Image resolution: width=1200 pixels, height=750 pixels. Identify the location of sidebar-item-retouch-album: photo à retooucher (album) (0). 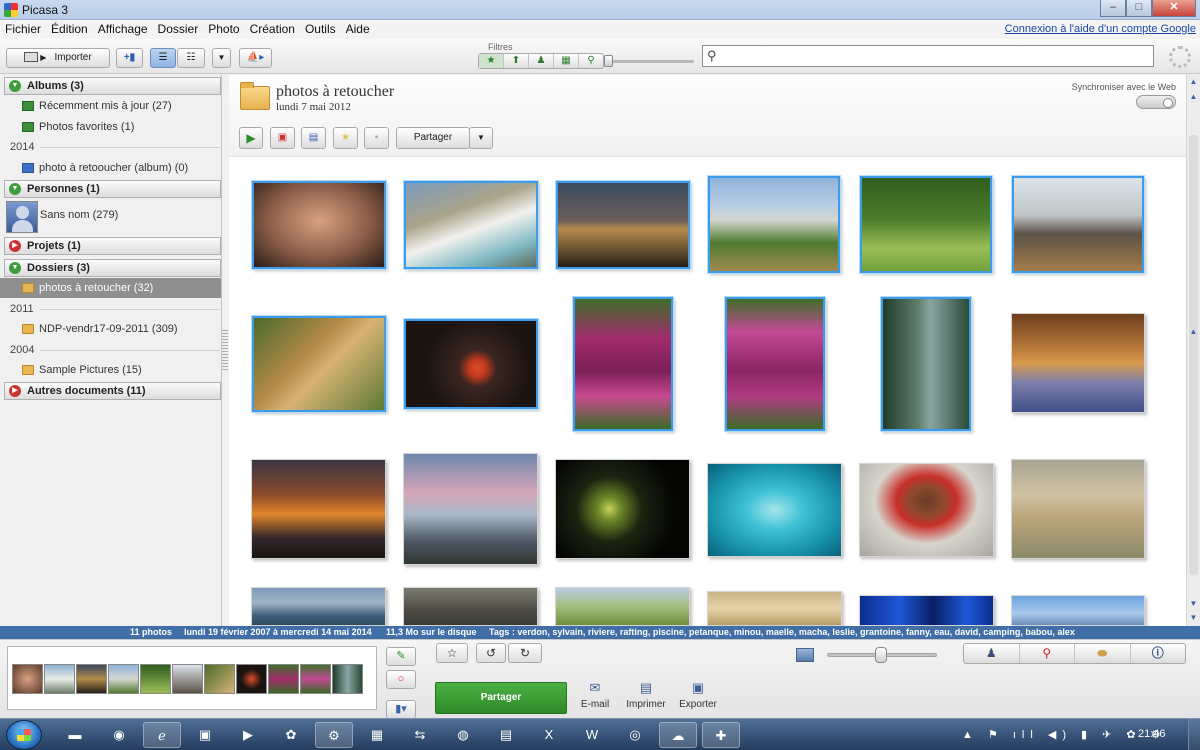
(110, 168).